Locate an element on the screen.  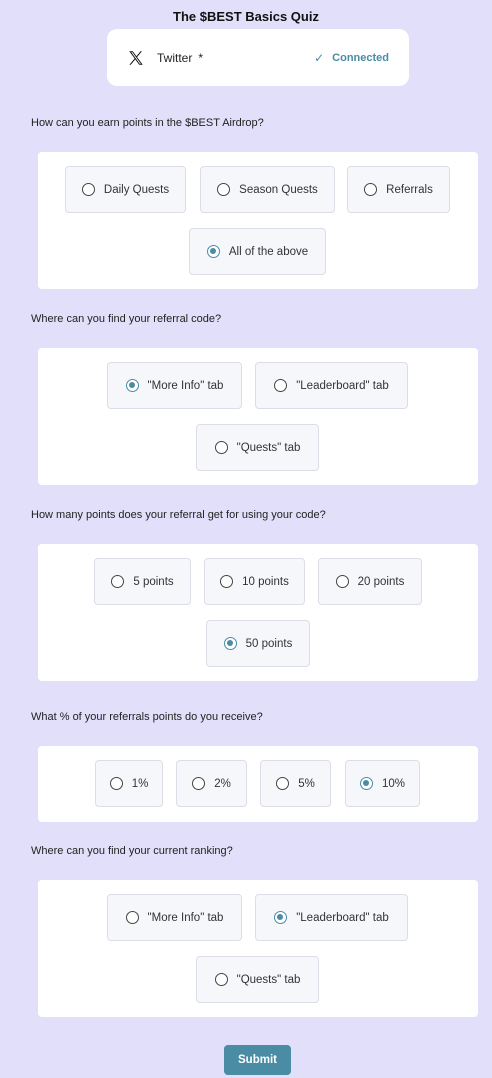
option-label: 20 points is located at coordinates (381, 581).